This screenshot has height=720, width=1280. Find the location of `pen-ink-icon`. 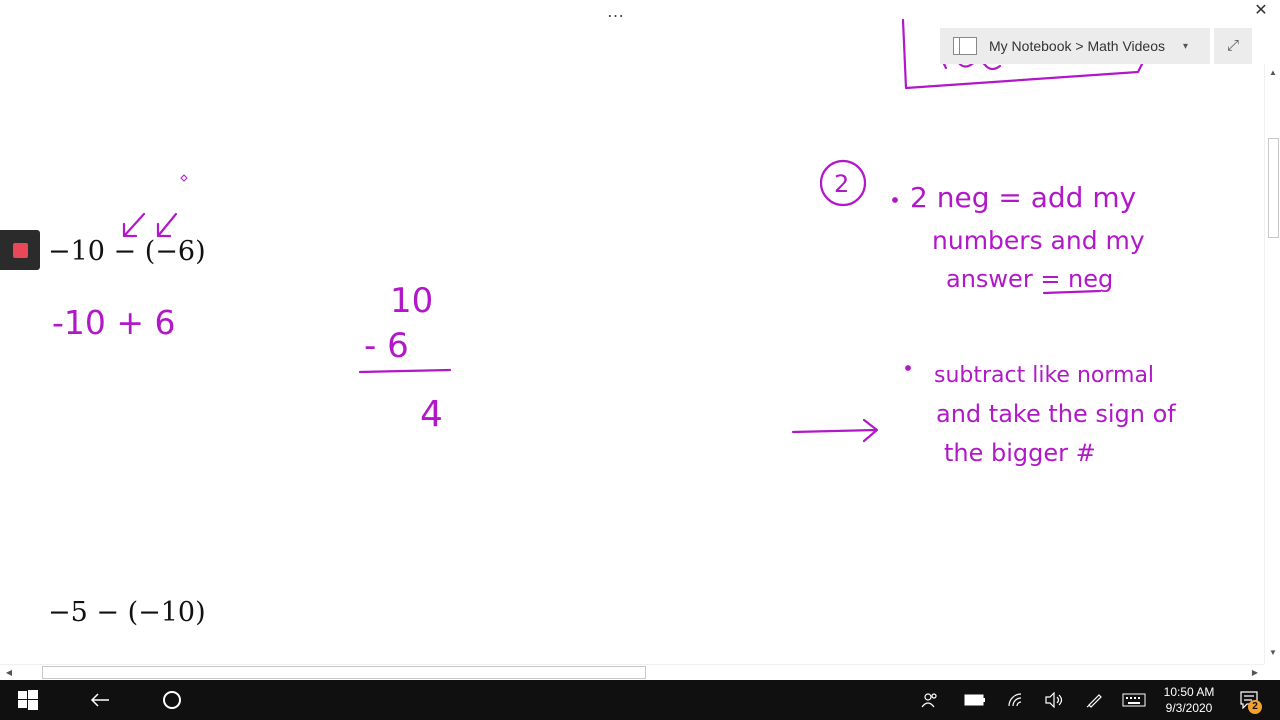

pen-ink-icon is located at coordinates (1094, 700).